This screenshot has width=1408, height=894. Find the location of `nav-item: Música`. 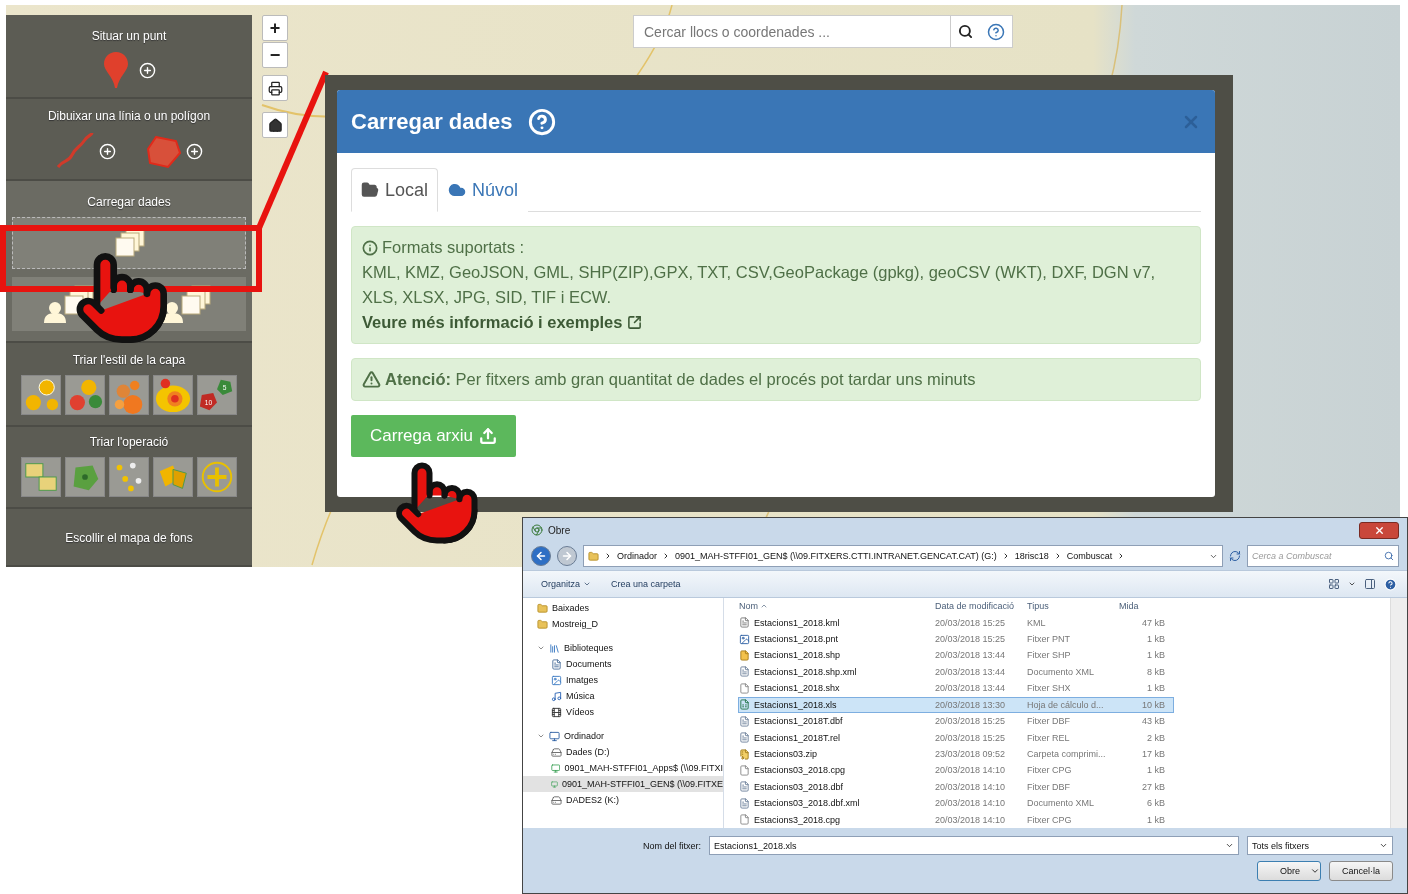

nav-item: Música is located at coordinates (623, 696).